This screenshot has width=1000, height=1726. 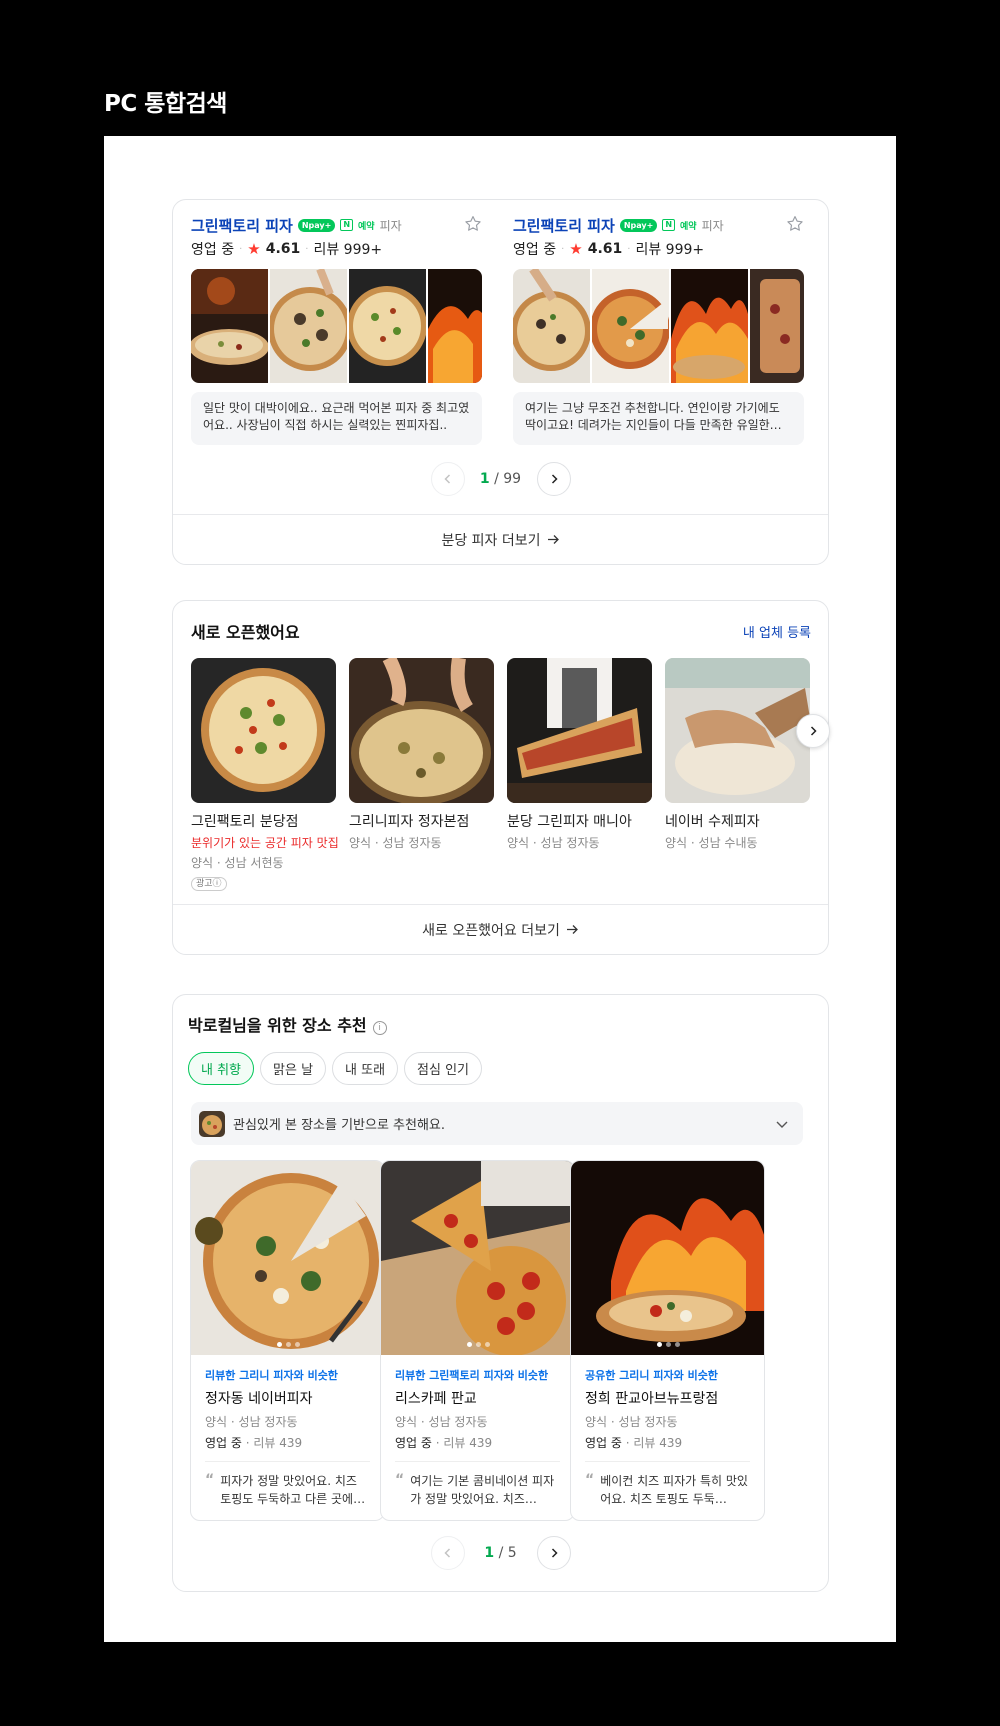 I want to click on new-place-item: 네이버 수제피자 양식 · 성남 수내동, so click(x=737, y=754).